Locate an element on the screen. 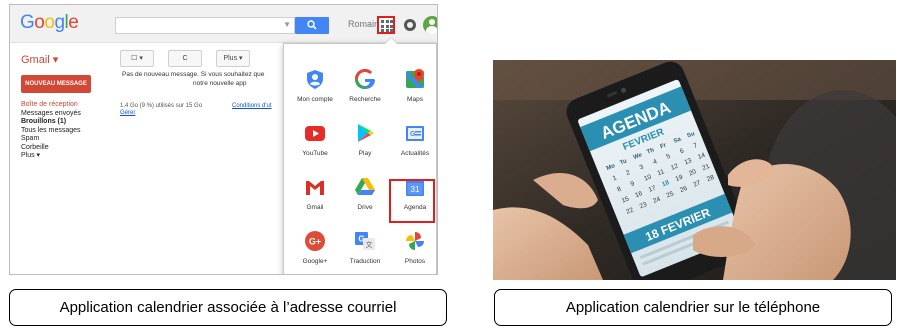  news-icon: G is located at coordinates (415, 133).